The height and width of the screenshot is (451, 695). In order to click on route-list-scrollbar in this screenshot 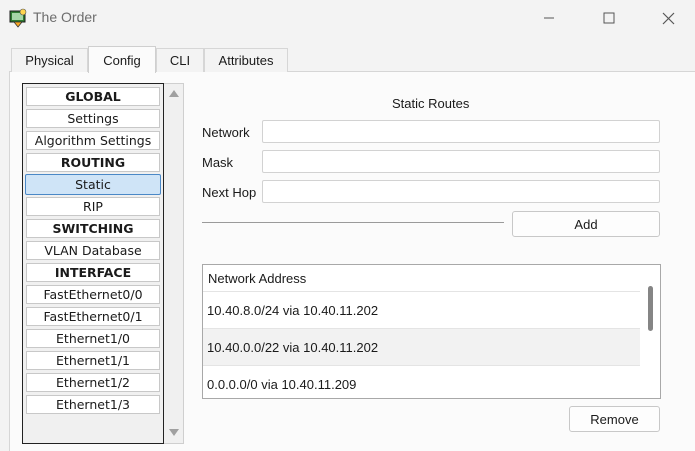, I will do `click(650, 331)`.